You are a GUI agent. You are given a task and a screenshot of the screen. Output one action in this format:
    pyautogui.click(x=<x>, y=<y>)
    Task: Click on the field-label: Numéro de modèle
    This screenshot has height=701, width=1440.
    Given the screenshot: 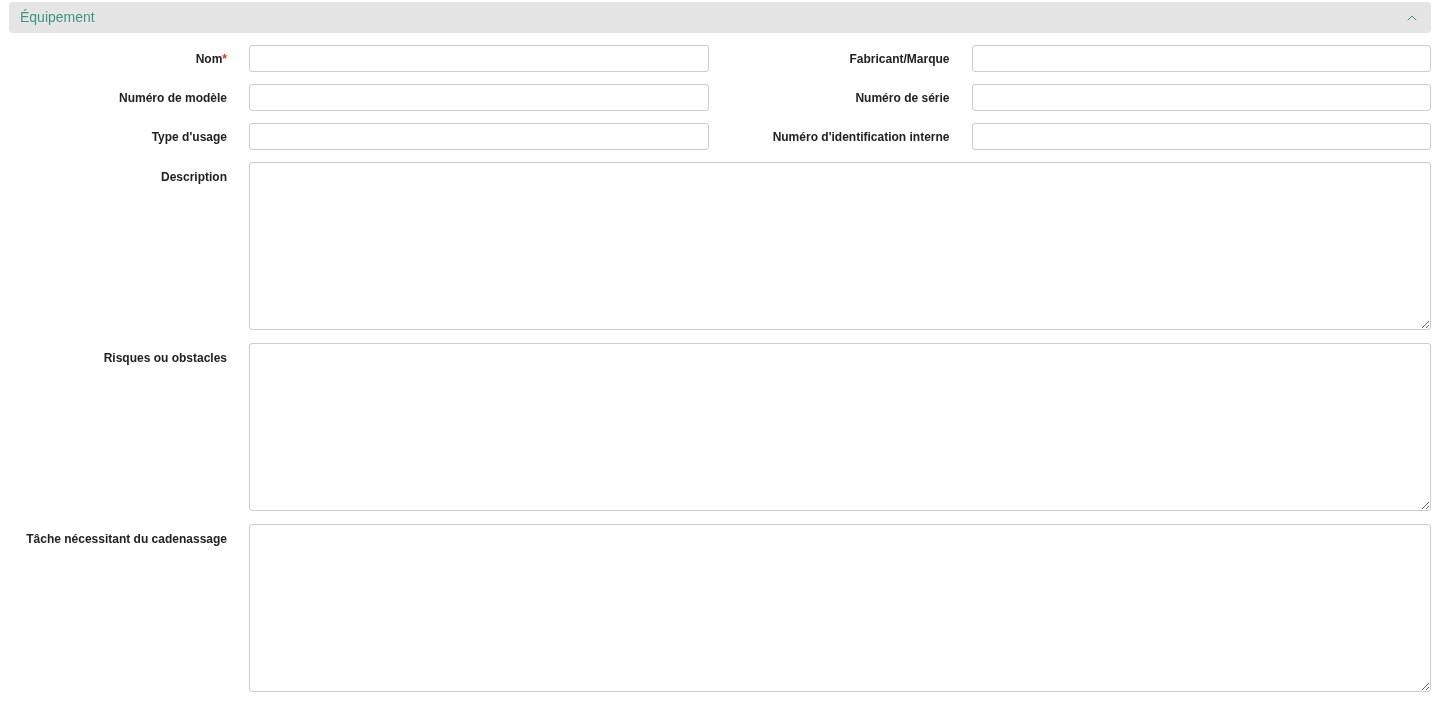 What is the action you would take?
    pyautogui.click(x=172, y=98)
    